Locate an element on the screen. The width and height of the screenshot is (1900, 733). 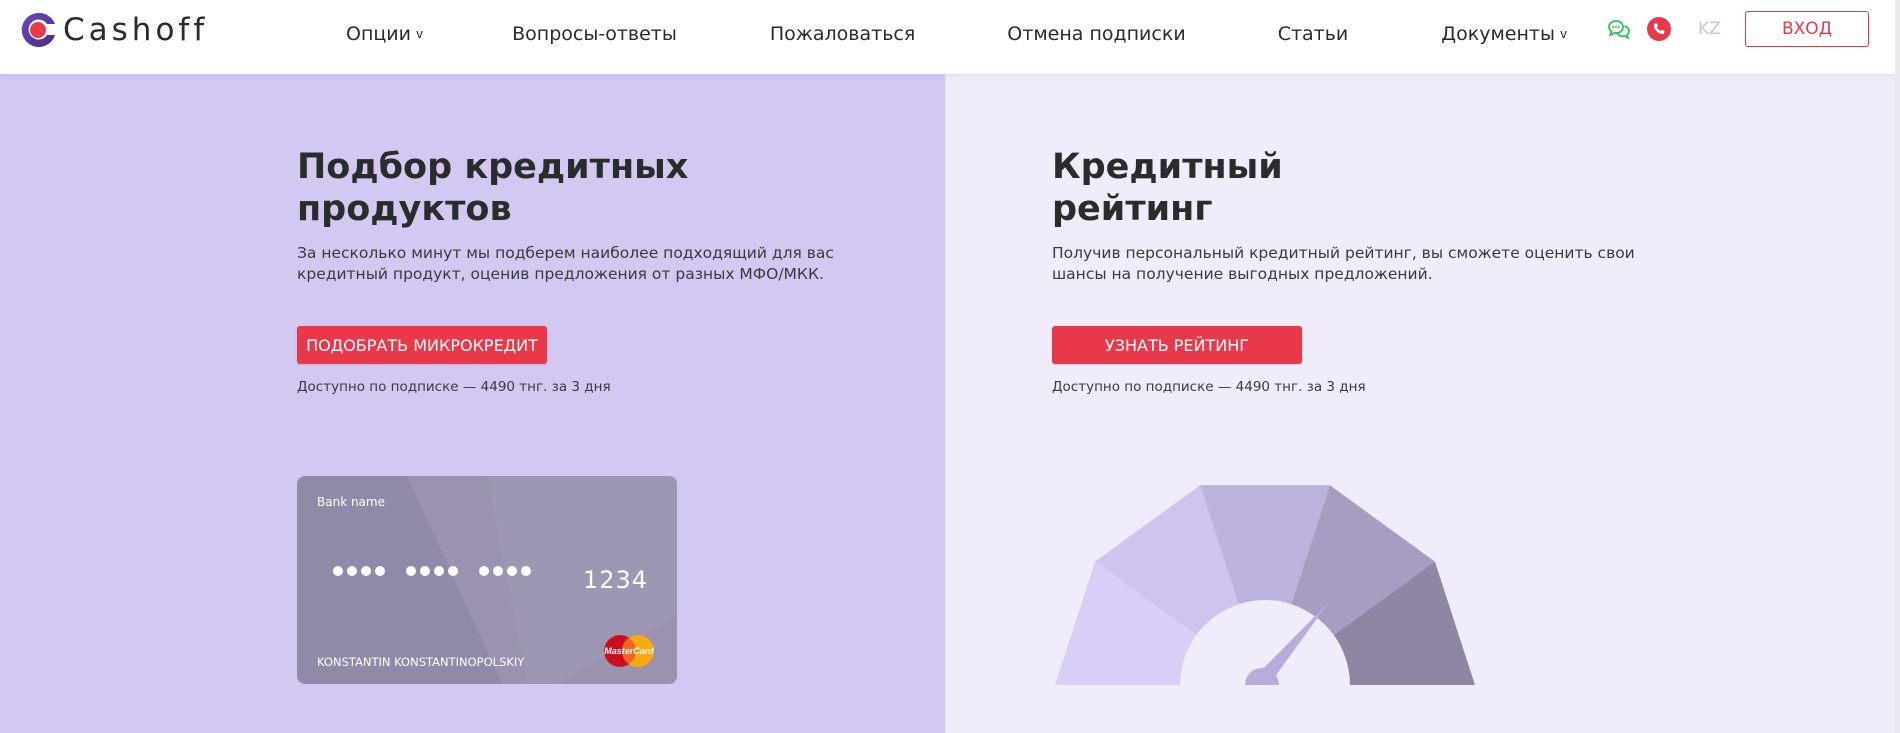
nav-item-options: Опции v is located at coordinates (384, 34).